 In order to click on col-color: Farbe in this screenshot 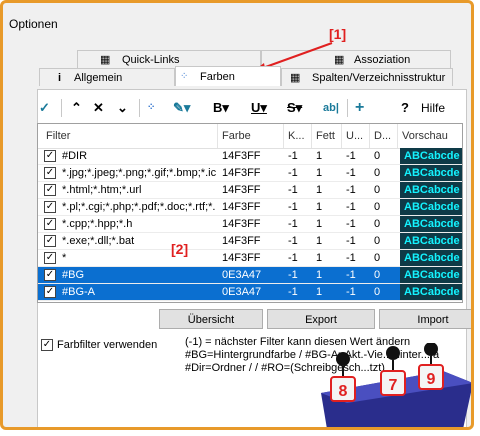, I will do `click(251, 136)`.